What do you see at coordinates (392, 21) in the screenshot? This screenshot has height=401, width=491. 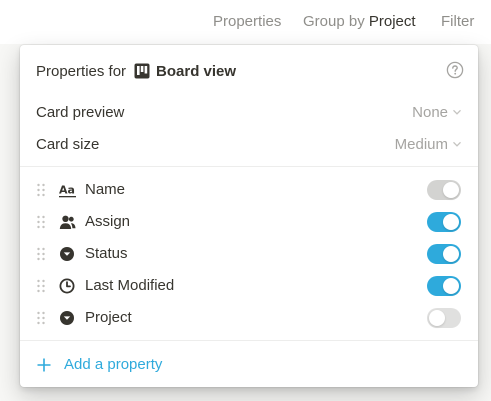 I see `group-by-value: Project` at bounding box center [392, 21].